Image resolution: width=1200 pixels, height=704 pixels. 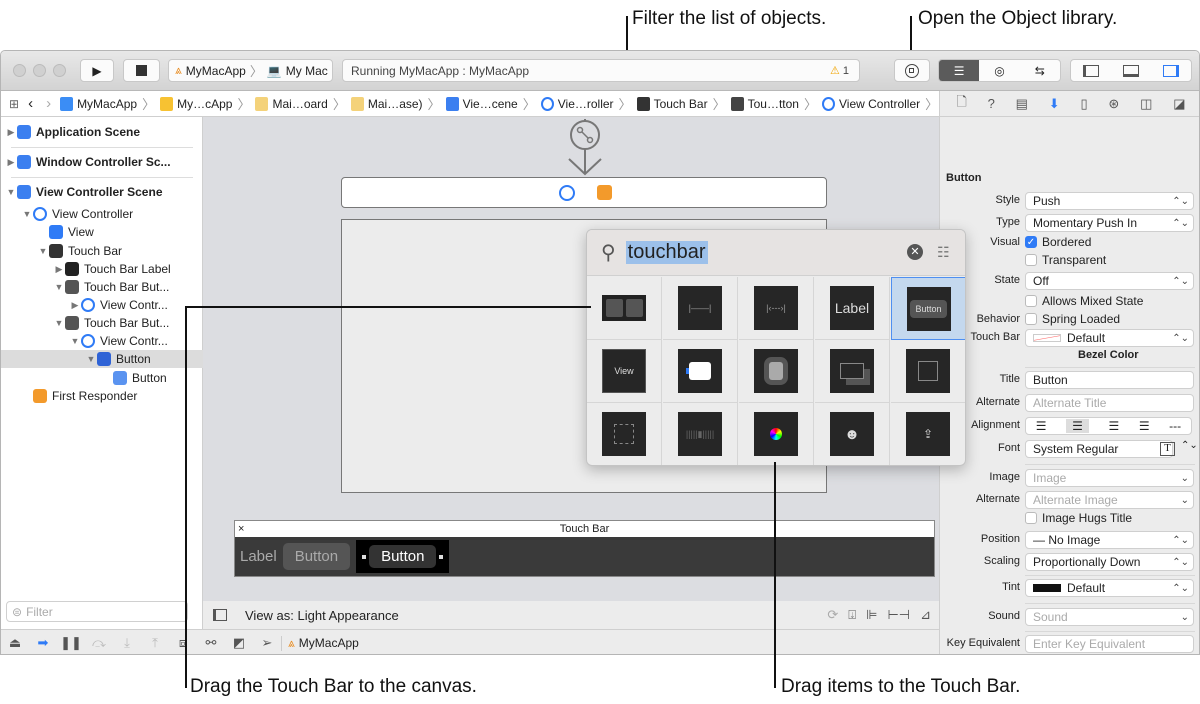 I want to click on update-frames-icon: ⟳, so click(x=832, y=615).